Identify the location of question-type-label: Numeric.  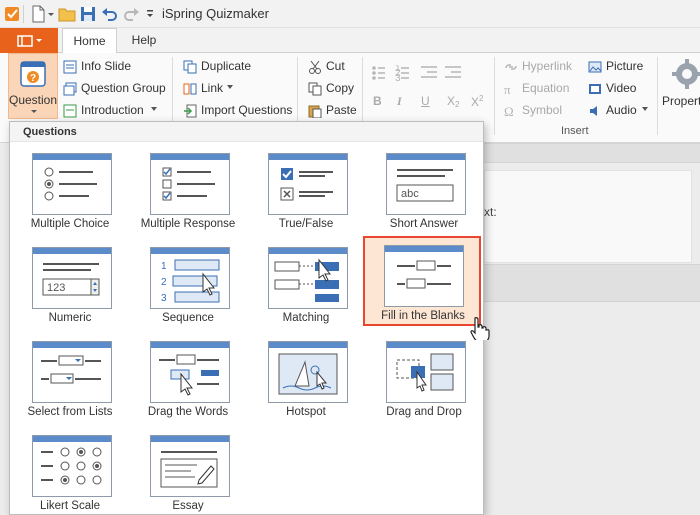
(70, 318).